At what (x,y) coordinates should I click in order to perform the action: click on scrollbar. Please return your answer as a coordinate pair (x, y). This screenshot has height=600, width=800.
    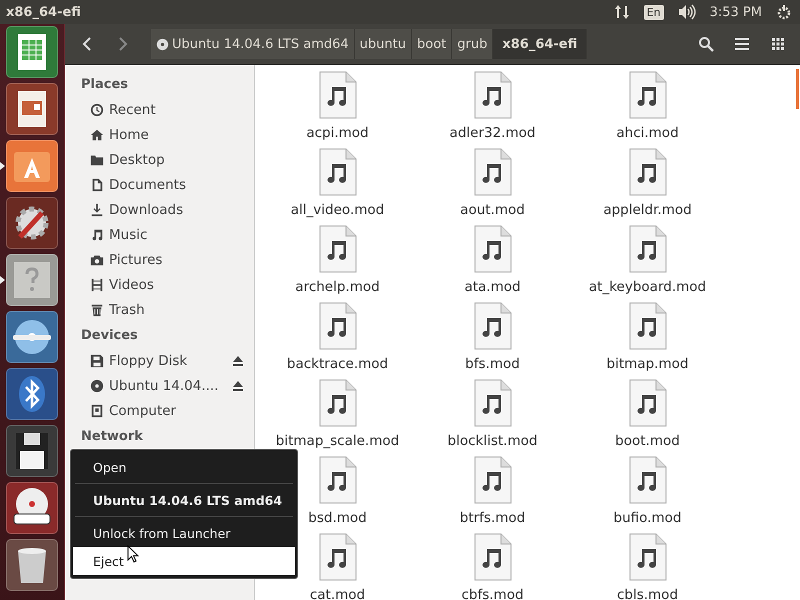
    Looking at the image, I should click on (797, 89).